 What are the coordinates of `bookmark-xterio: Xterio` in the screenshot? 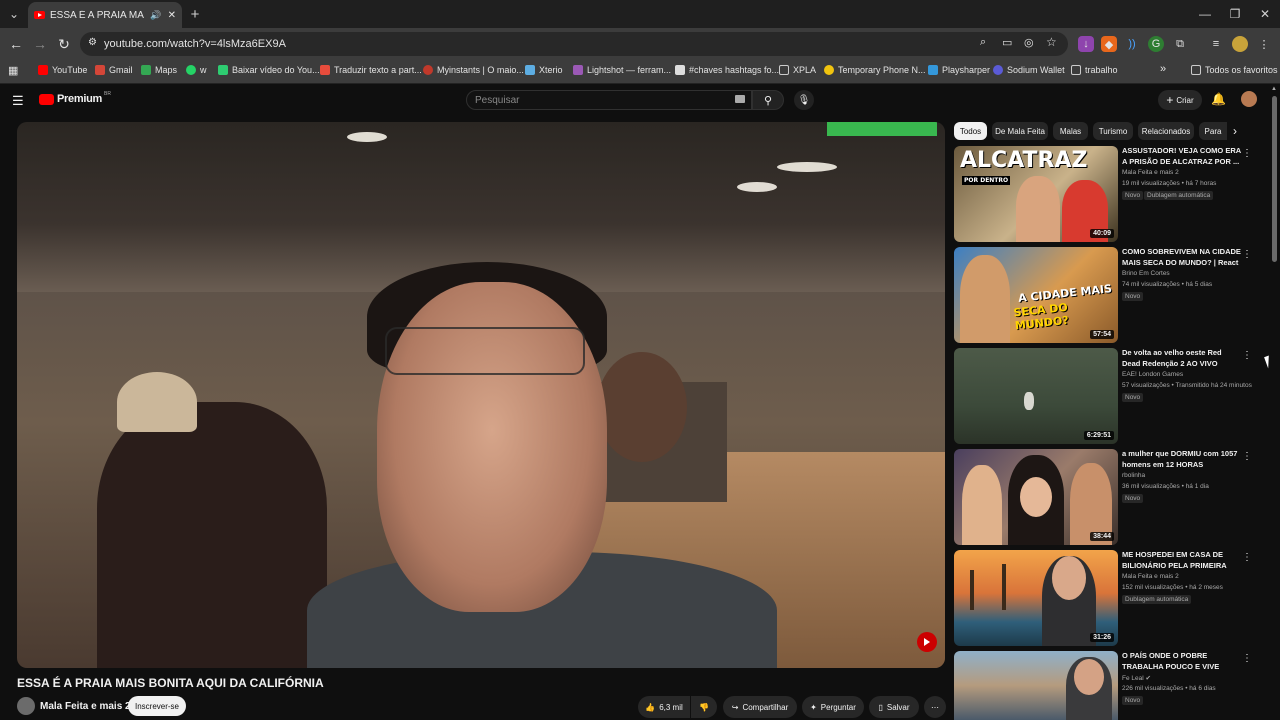 It's located at (544, 70).